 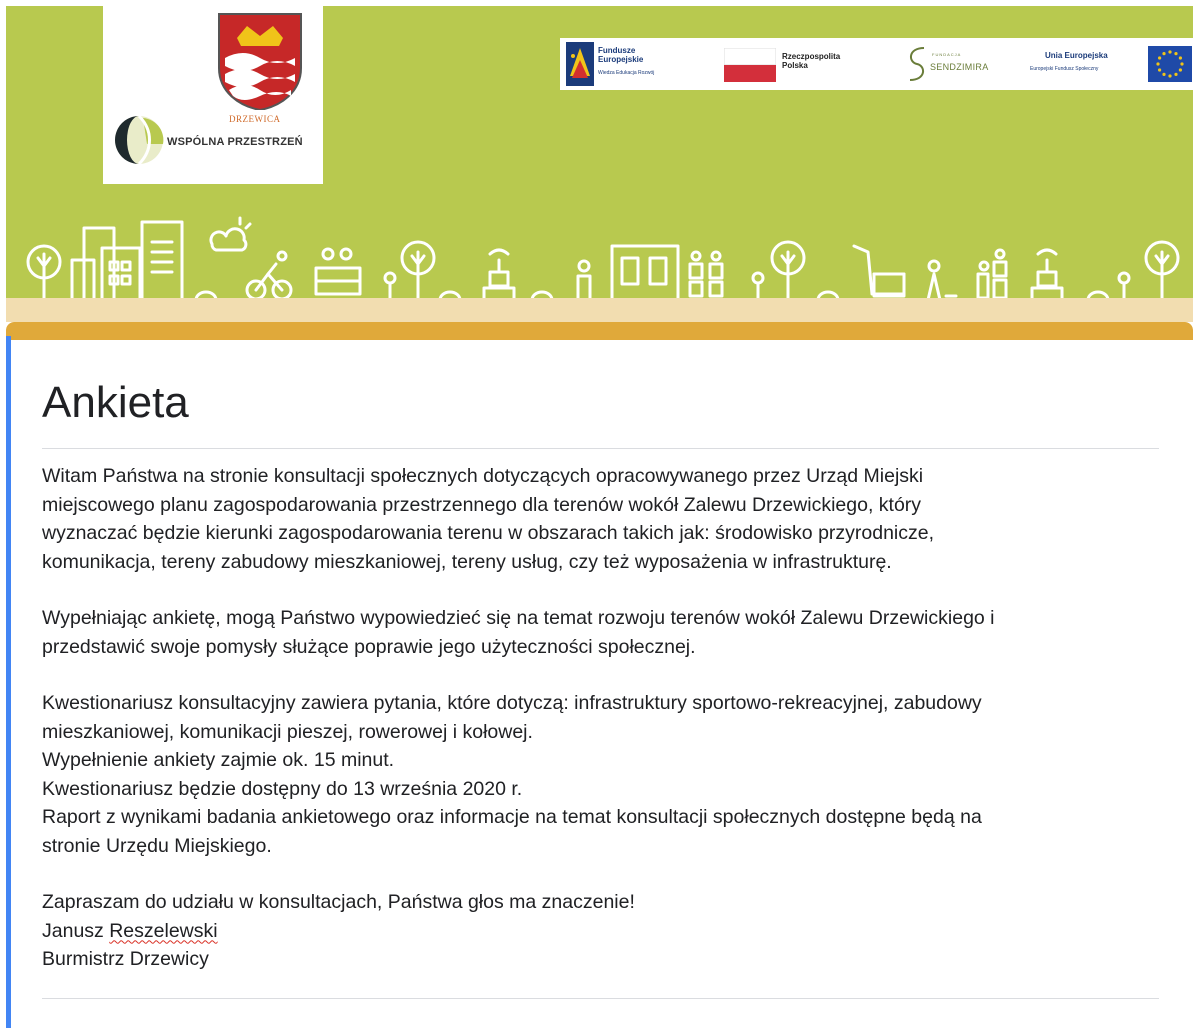 I want to click on drzewica-logo: DRZEWICA WSPÓLNA PRZESTRZEŃ, so click(x=213, y=95).